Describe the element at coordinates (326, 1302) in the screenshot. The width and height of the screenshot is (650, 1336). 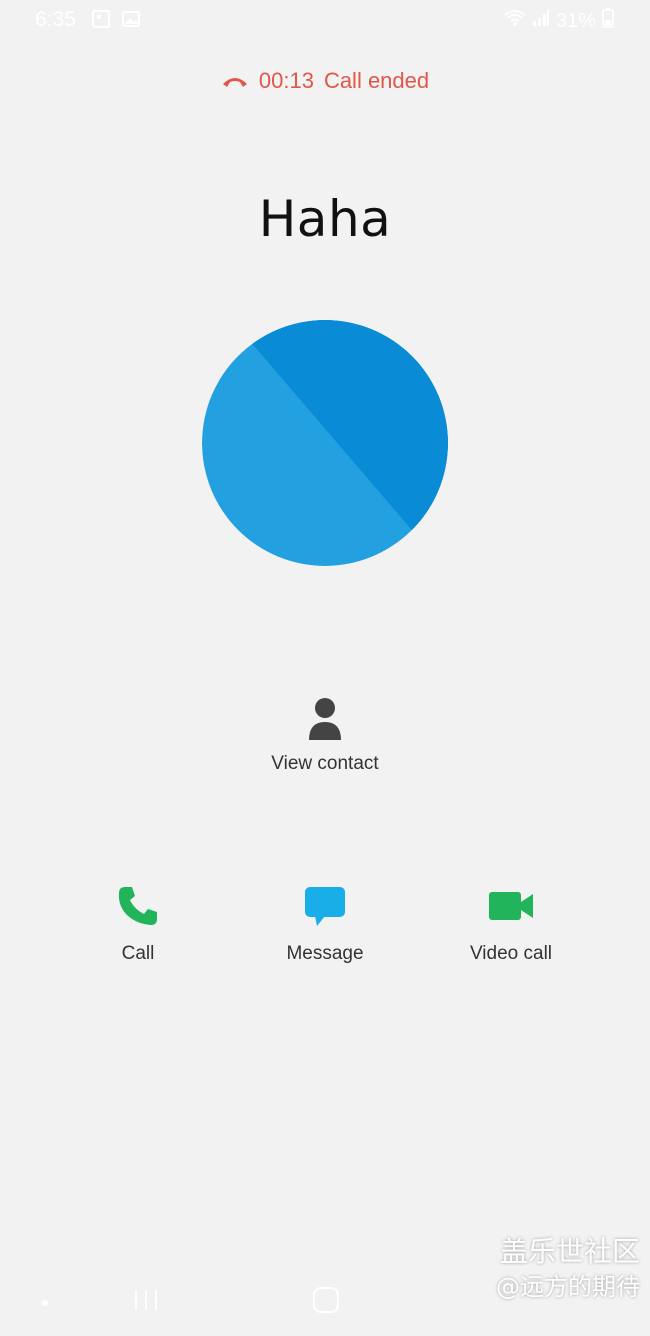
I see `home-button` at that location.